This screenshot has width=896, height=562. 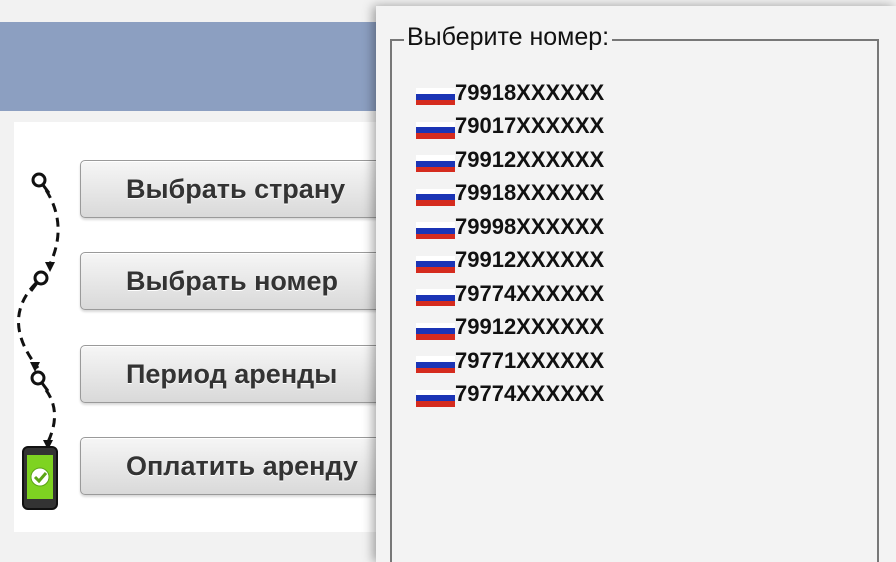 What do you see at coordinates (530, 126) in the screenshot?
I see `phone-number-label: 79017XXXXXX` at bounding box center [530, 126].